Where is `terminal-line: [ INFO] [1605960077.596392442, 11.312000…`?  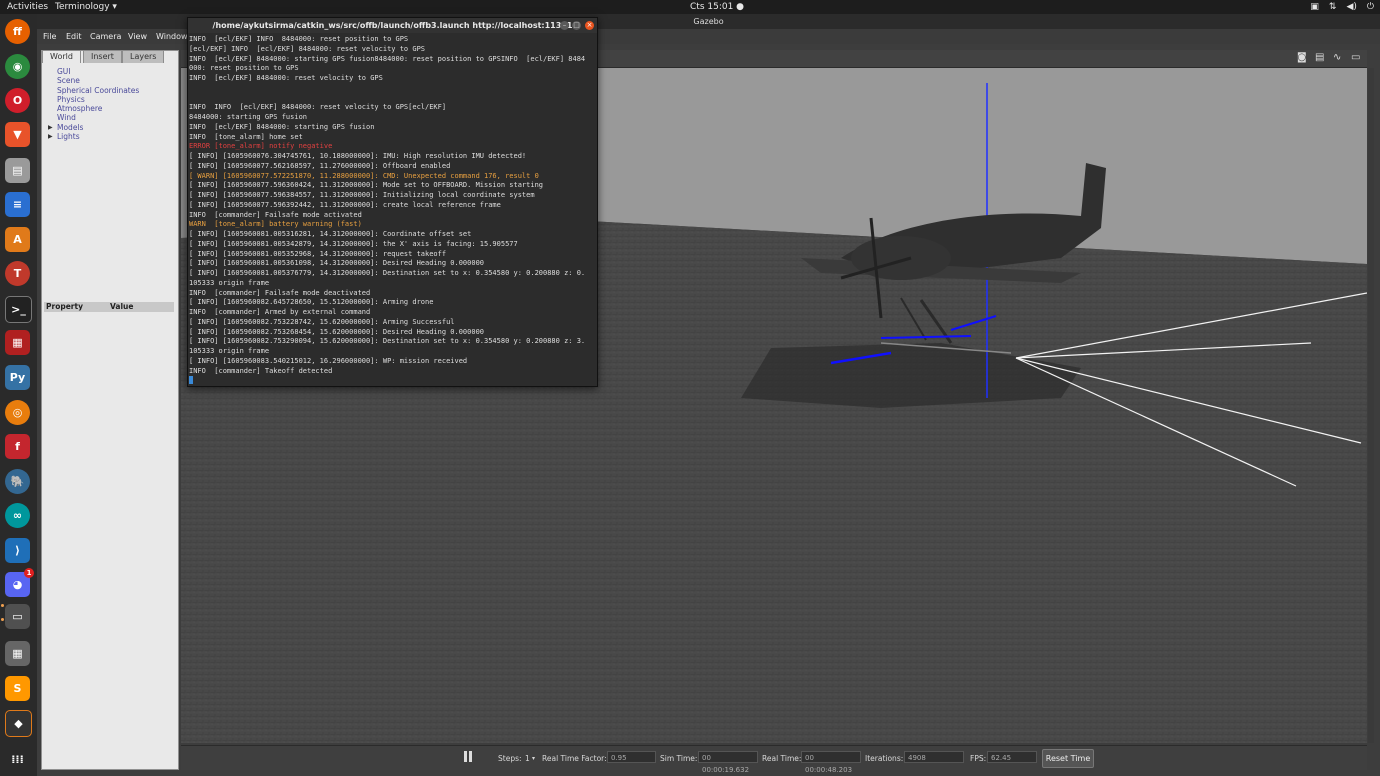
terminal-line: [ INFO] [1605960077.596392442, 11.312000… is located at coordinates (345, 204).